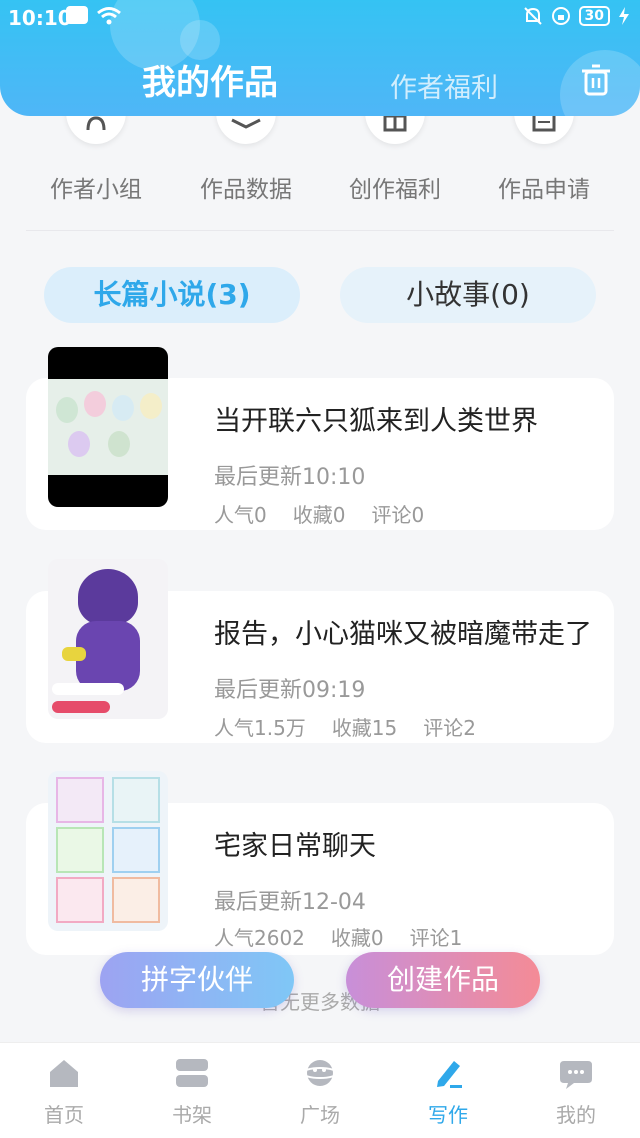  What do you see at coordinates (444, 85) in the screenshot?
I see `tab-author-welfare: 作者福利` at bounding box center [444, 85].